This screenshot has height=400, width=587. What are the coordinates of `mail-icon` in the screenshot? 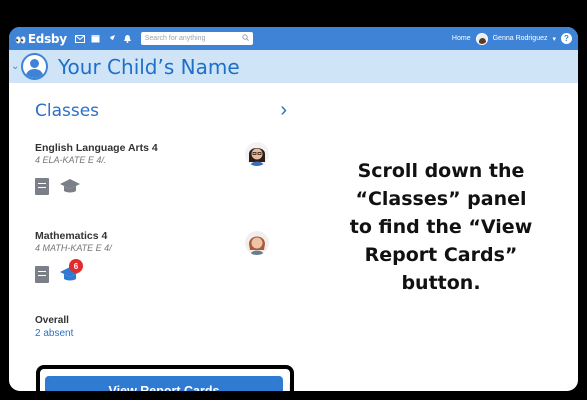 It's located at (79, 39).